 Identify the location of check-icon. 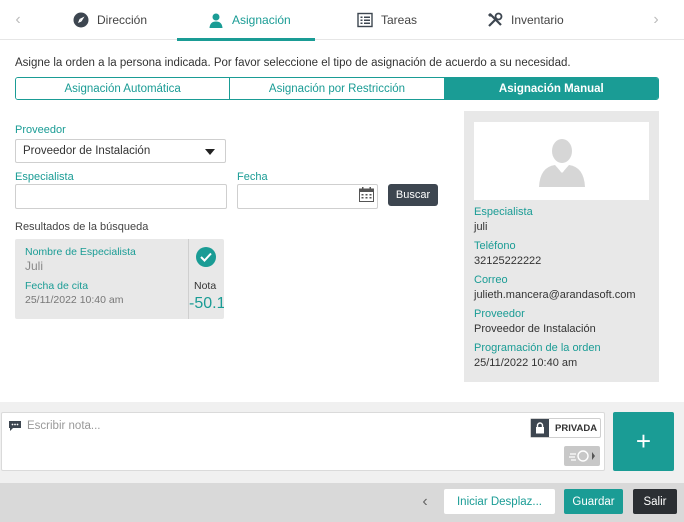
(206, 257).